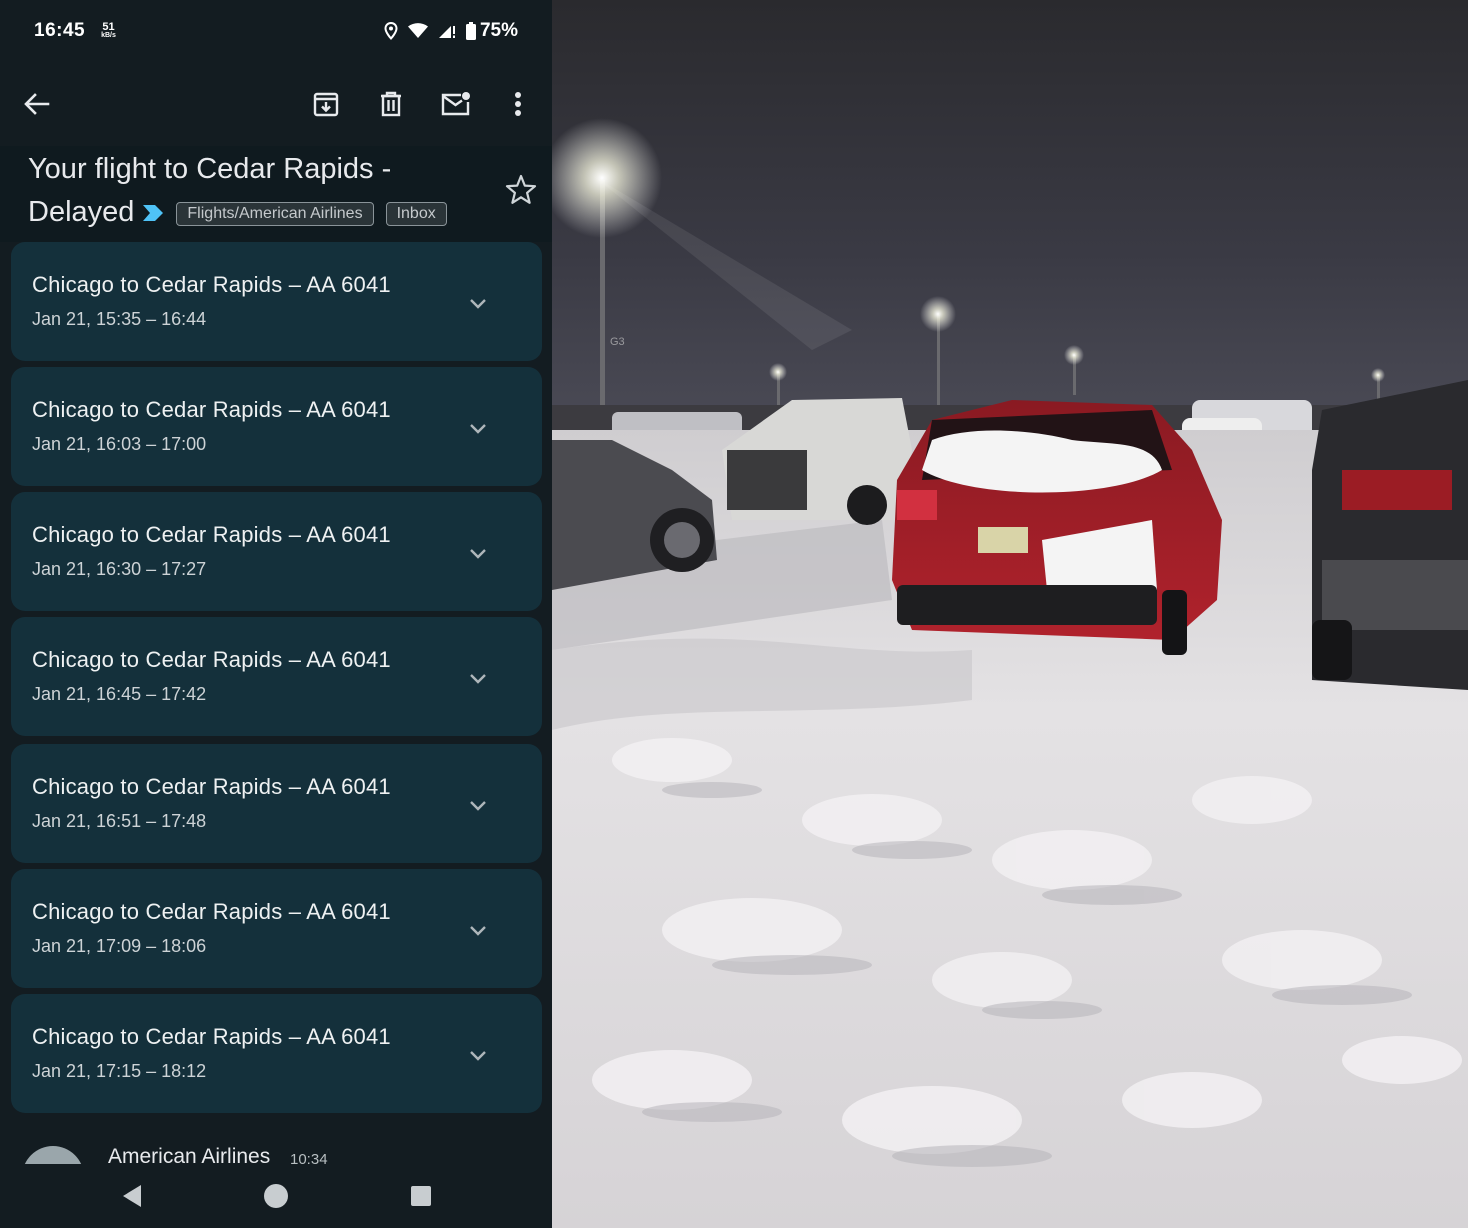 This screenshot has height=1228, width=1468. What do you see at coordinates (617, 342) in the screenshot?
I see `pole-sign: G3` at bounding box center [617, 342].